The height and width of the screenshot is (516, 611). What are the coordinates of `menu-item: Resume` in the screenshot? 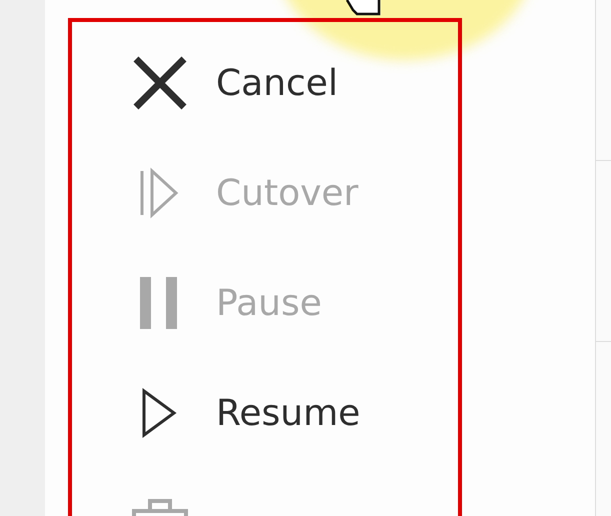 It's located at (265, 413).